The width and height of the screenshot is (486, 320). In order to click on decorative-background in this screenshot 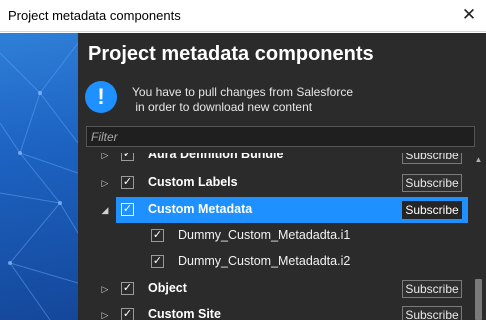, I will do `click(39, 176)`.